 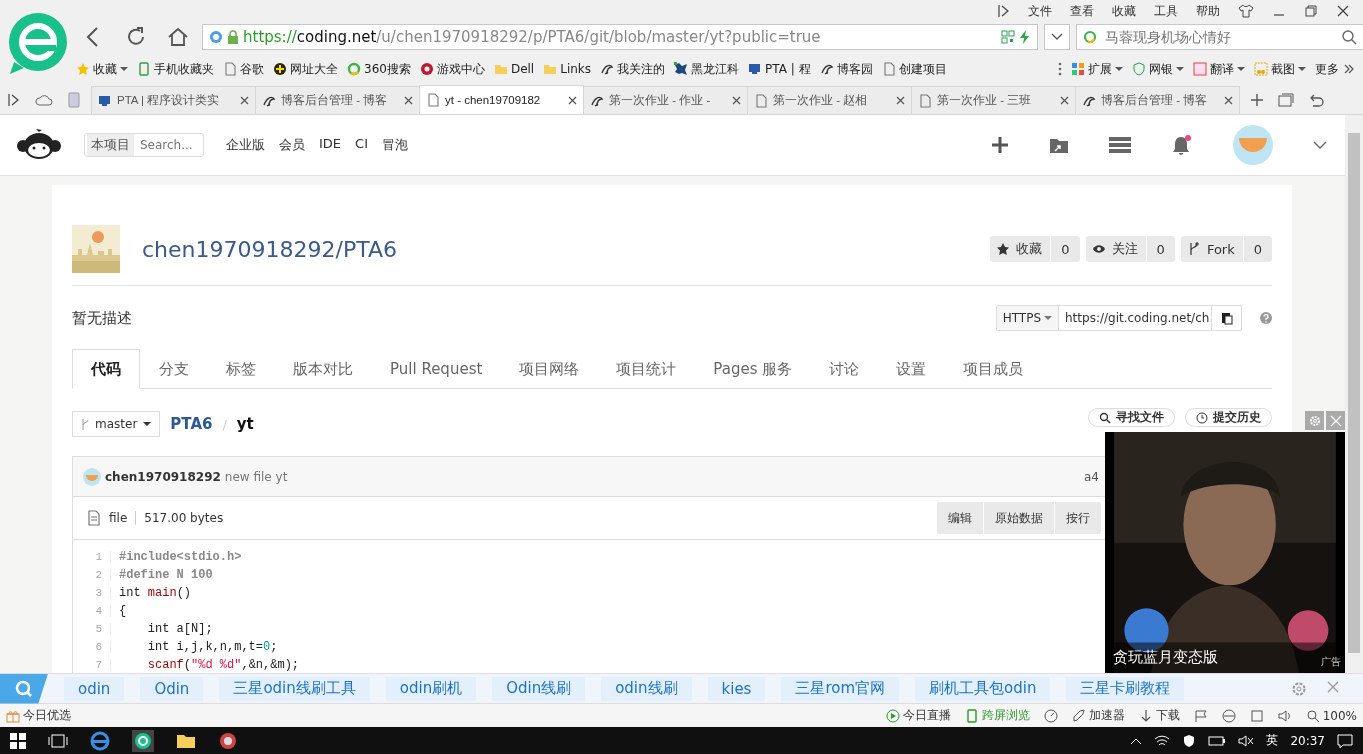 I want to click on folder-icon, so click(x=1059, y=145).